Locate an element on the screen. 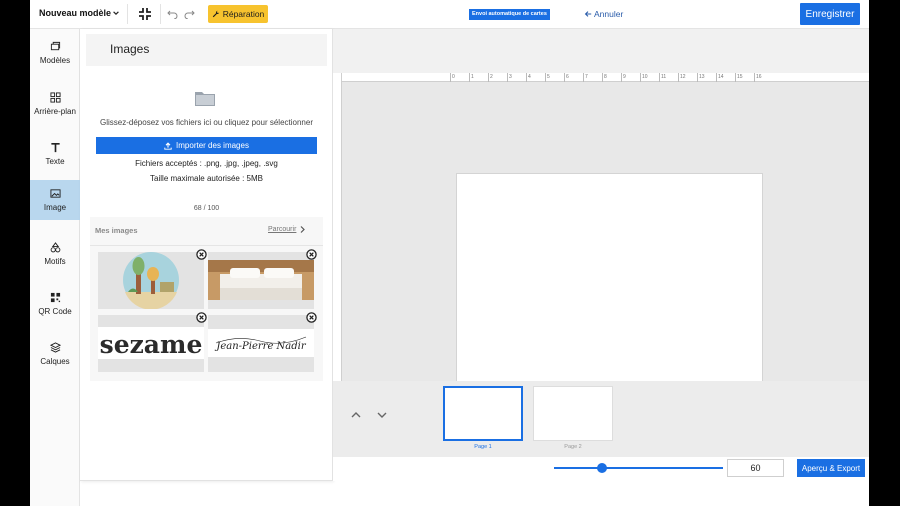 The image size is (900, 506). save-button: Enregistrer is located at coordinates (830, 14).